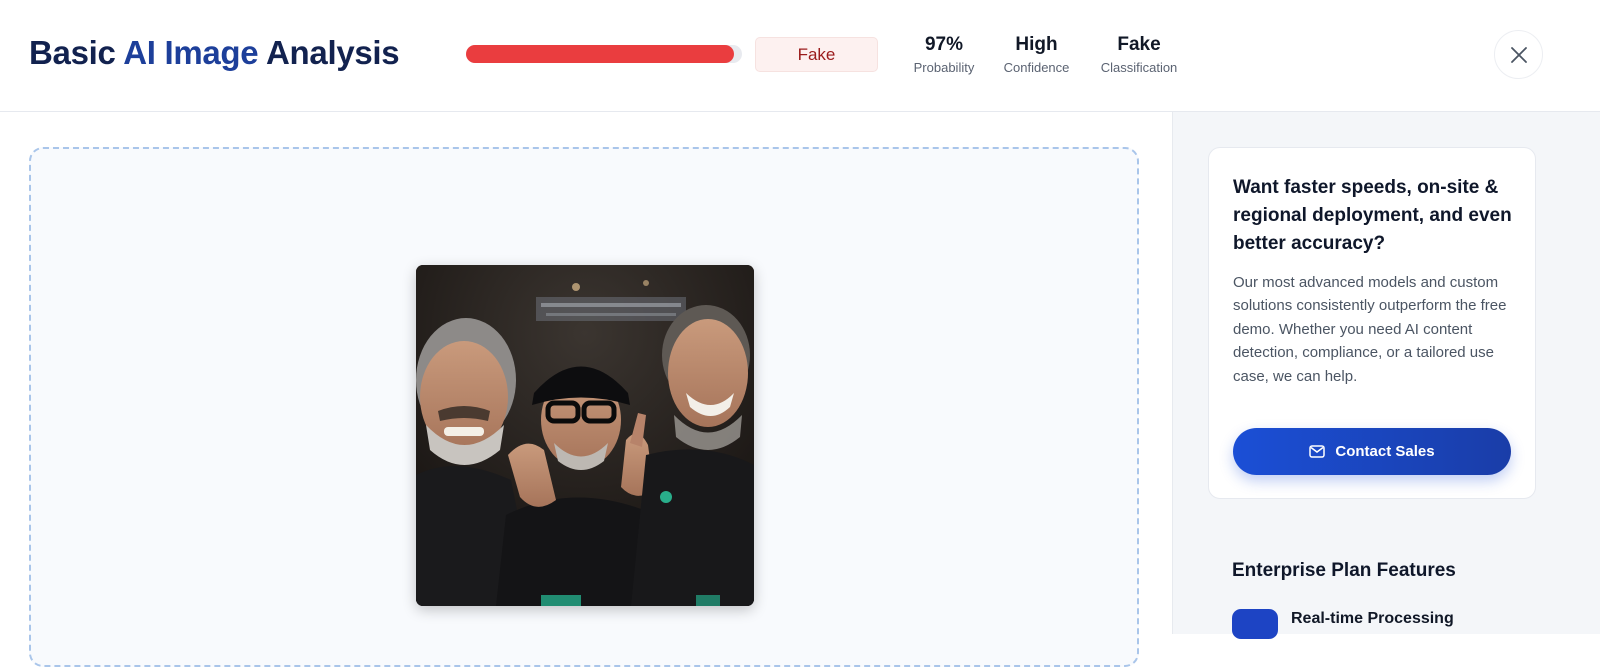 This screenshot has width=1600, height=667. I want to click on close-button, so click(1518, 54).